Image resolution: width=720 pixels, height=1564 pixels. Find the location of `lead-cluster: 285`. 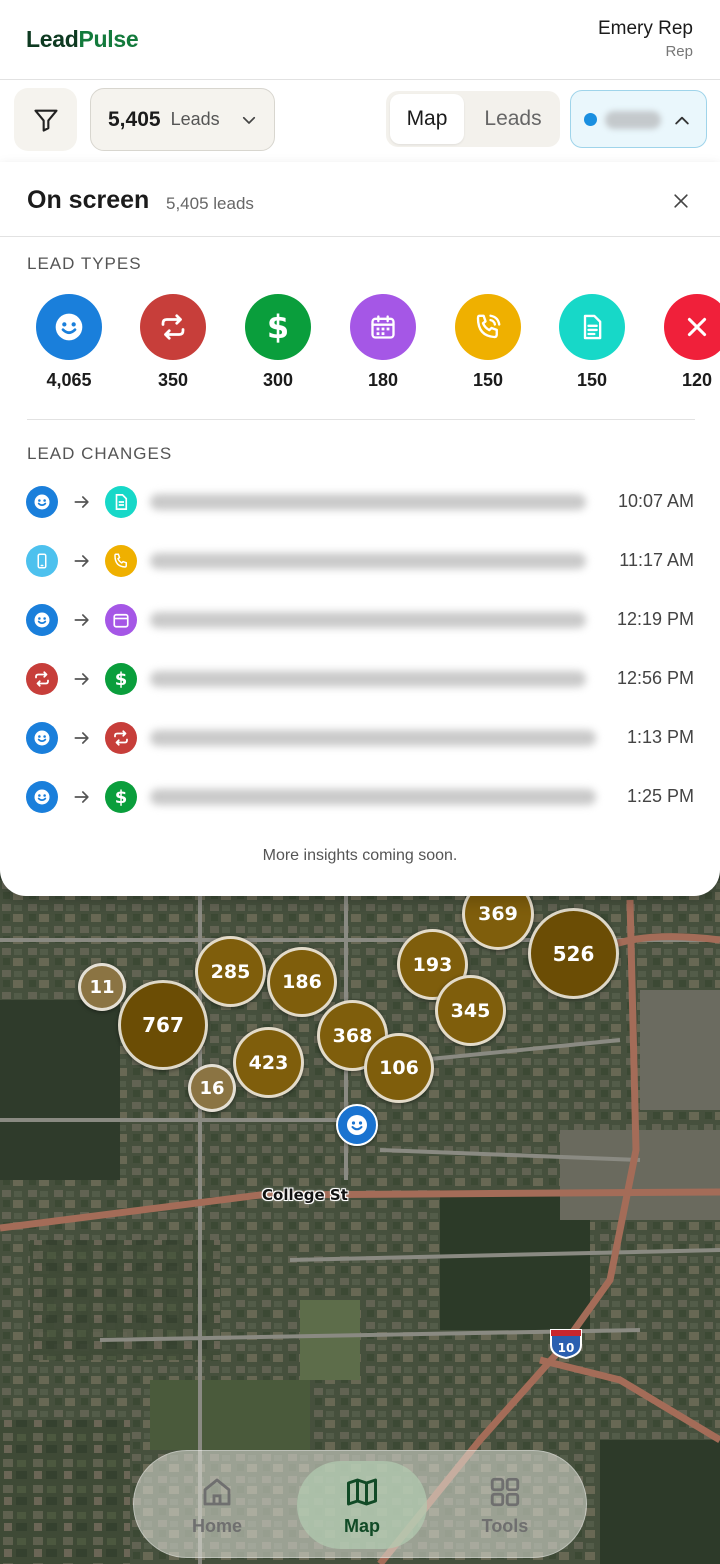

lead-cluster: 285 is located at coordinates (230, 971).